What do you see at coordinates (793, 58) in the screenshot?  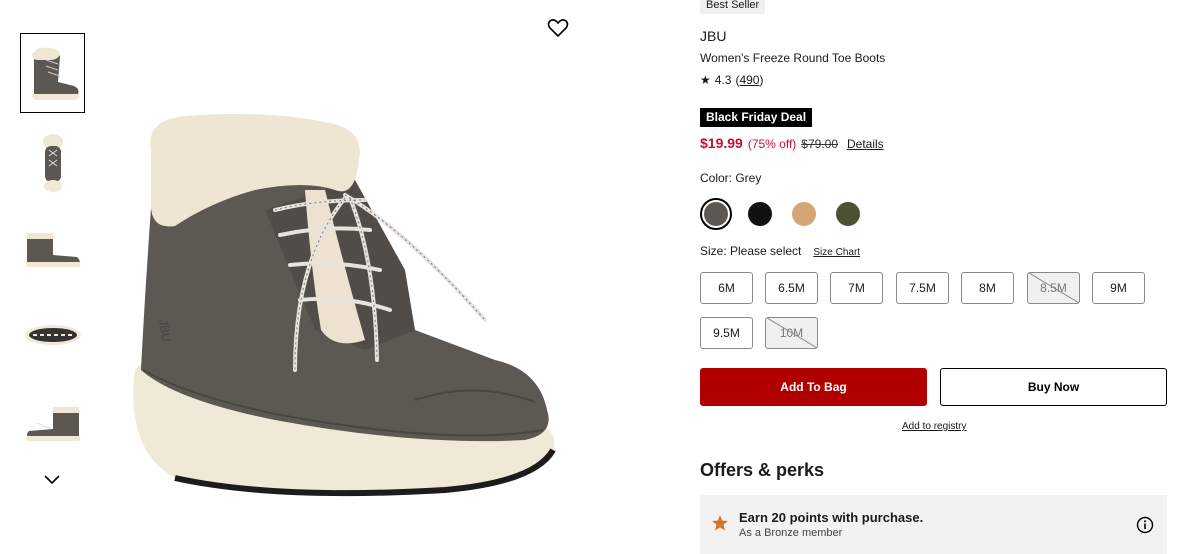 I see `product-title: Women's Freeze Round Toe Boots` at bounding box center [793, 58].